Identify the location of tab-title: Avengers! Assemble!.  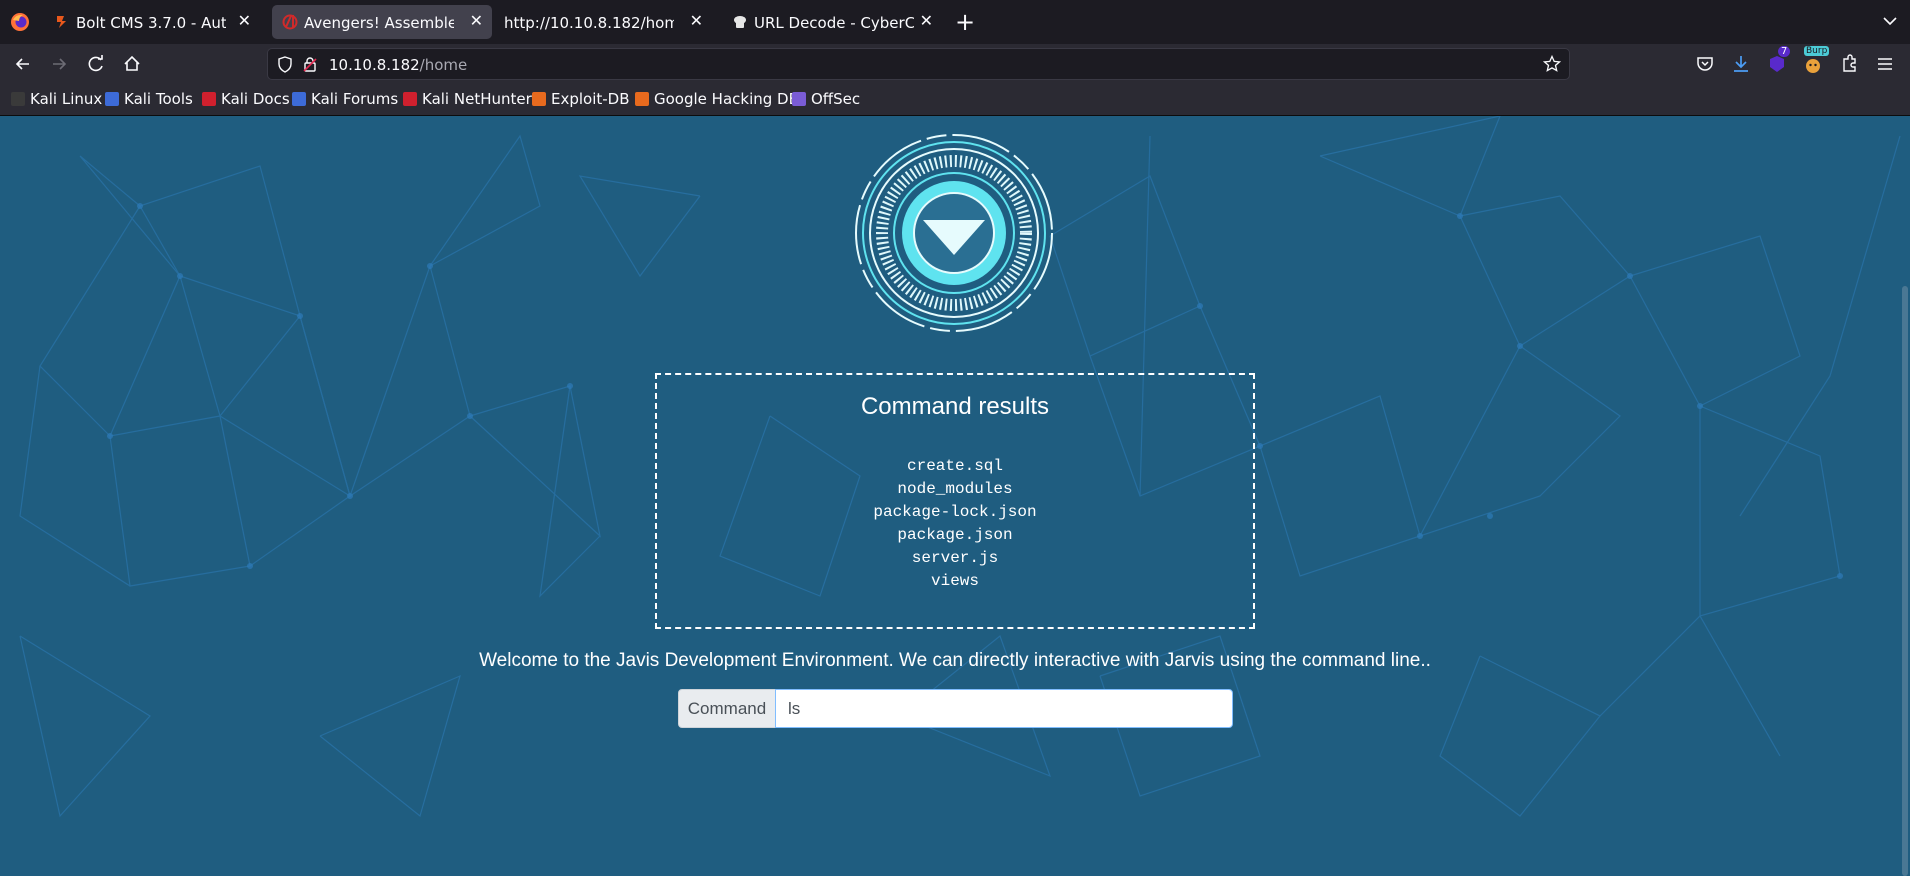
(379, 23).